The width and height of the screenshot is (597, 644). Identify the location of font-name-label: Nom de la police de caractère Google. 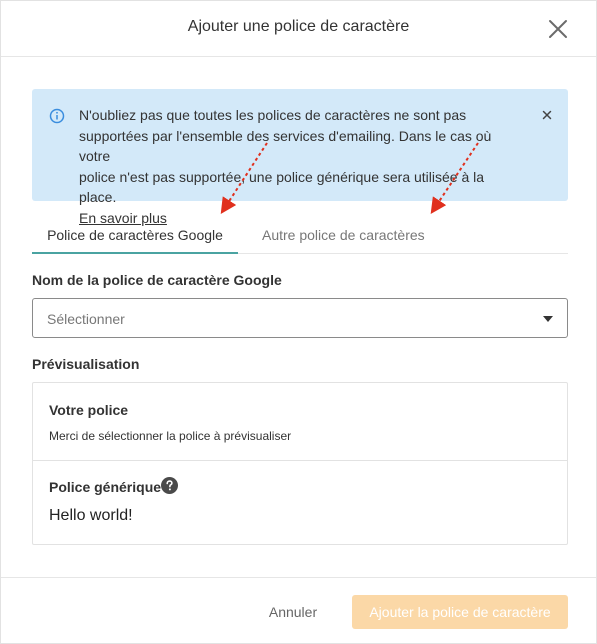
(157, 280).